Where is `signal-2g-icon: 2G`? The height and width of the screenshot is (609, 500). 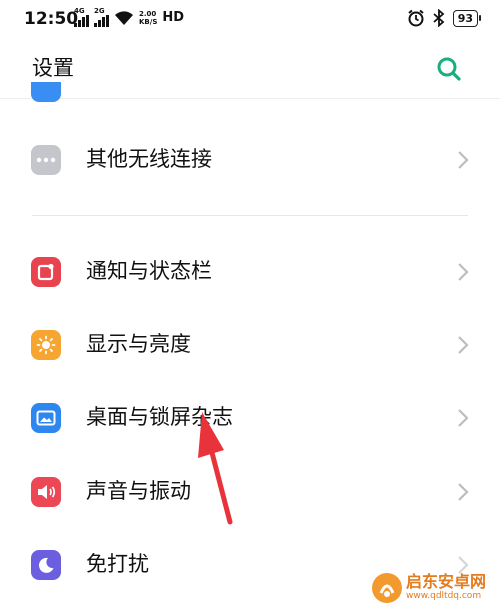
signal-2g-icon: 2G is located at coordinates (101, 17).